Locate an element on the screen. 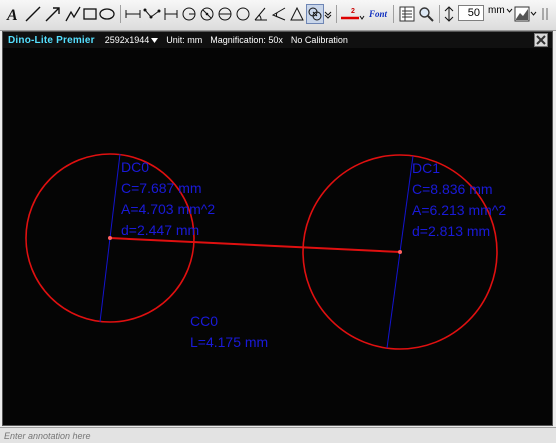  zoom-stepper-icon is located at coordinates (449, 14).